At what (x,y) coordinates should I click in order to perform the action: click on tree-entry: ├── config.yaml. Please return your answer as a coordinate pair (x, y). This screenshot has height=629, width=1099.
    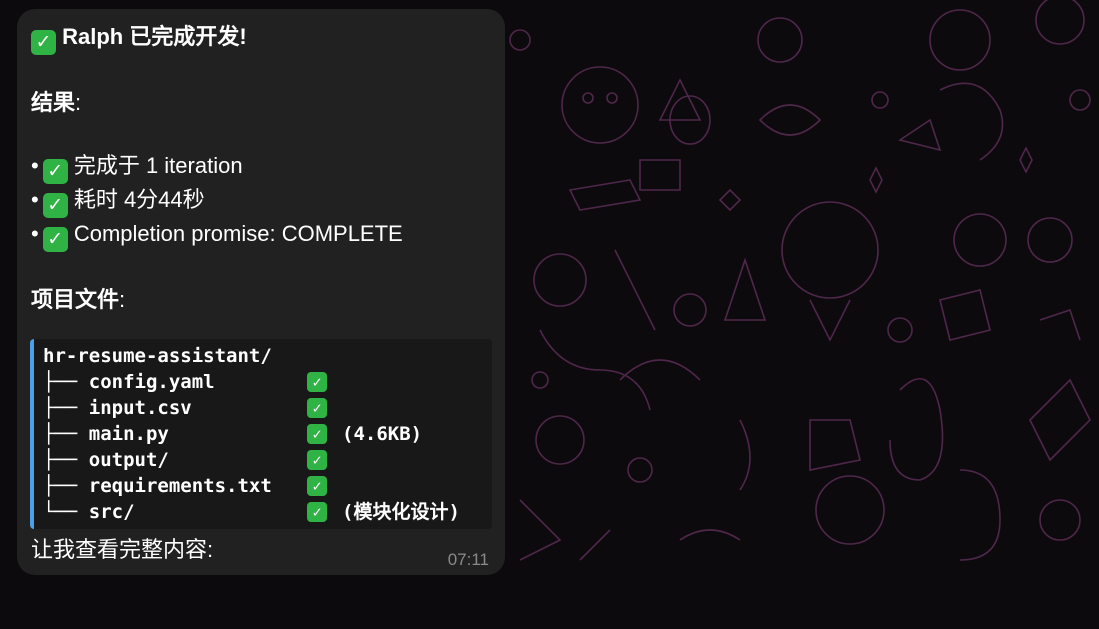
    Looking at the image, I should click on (129, 382).